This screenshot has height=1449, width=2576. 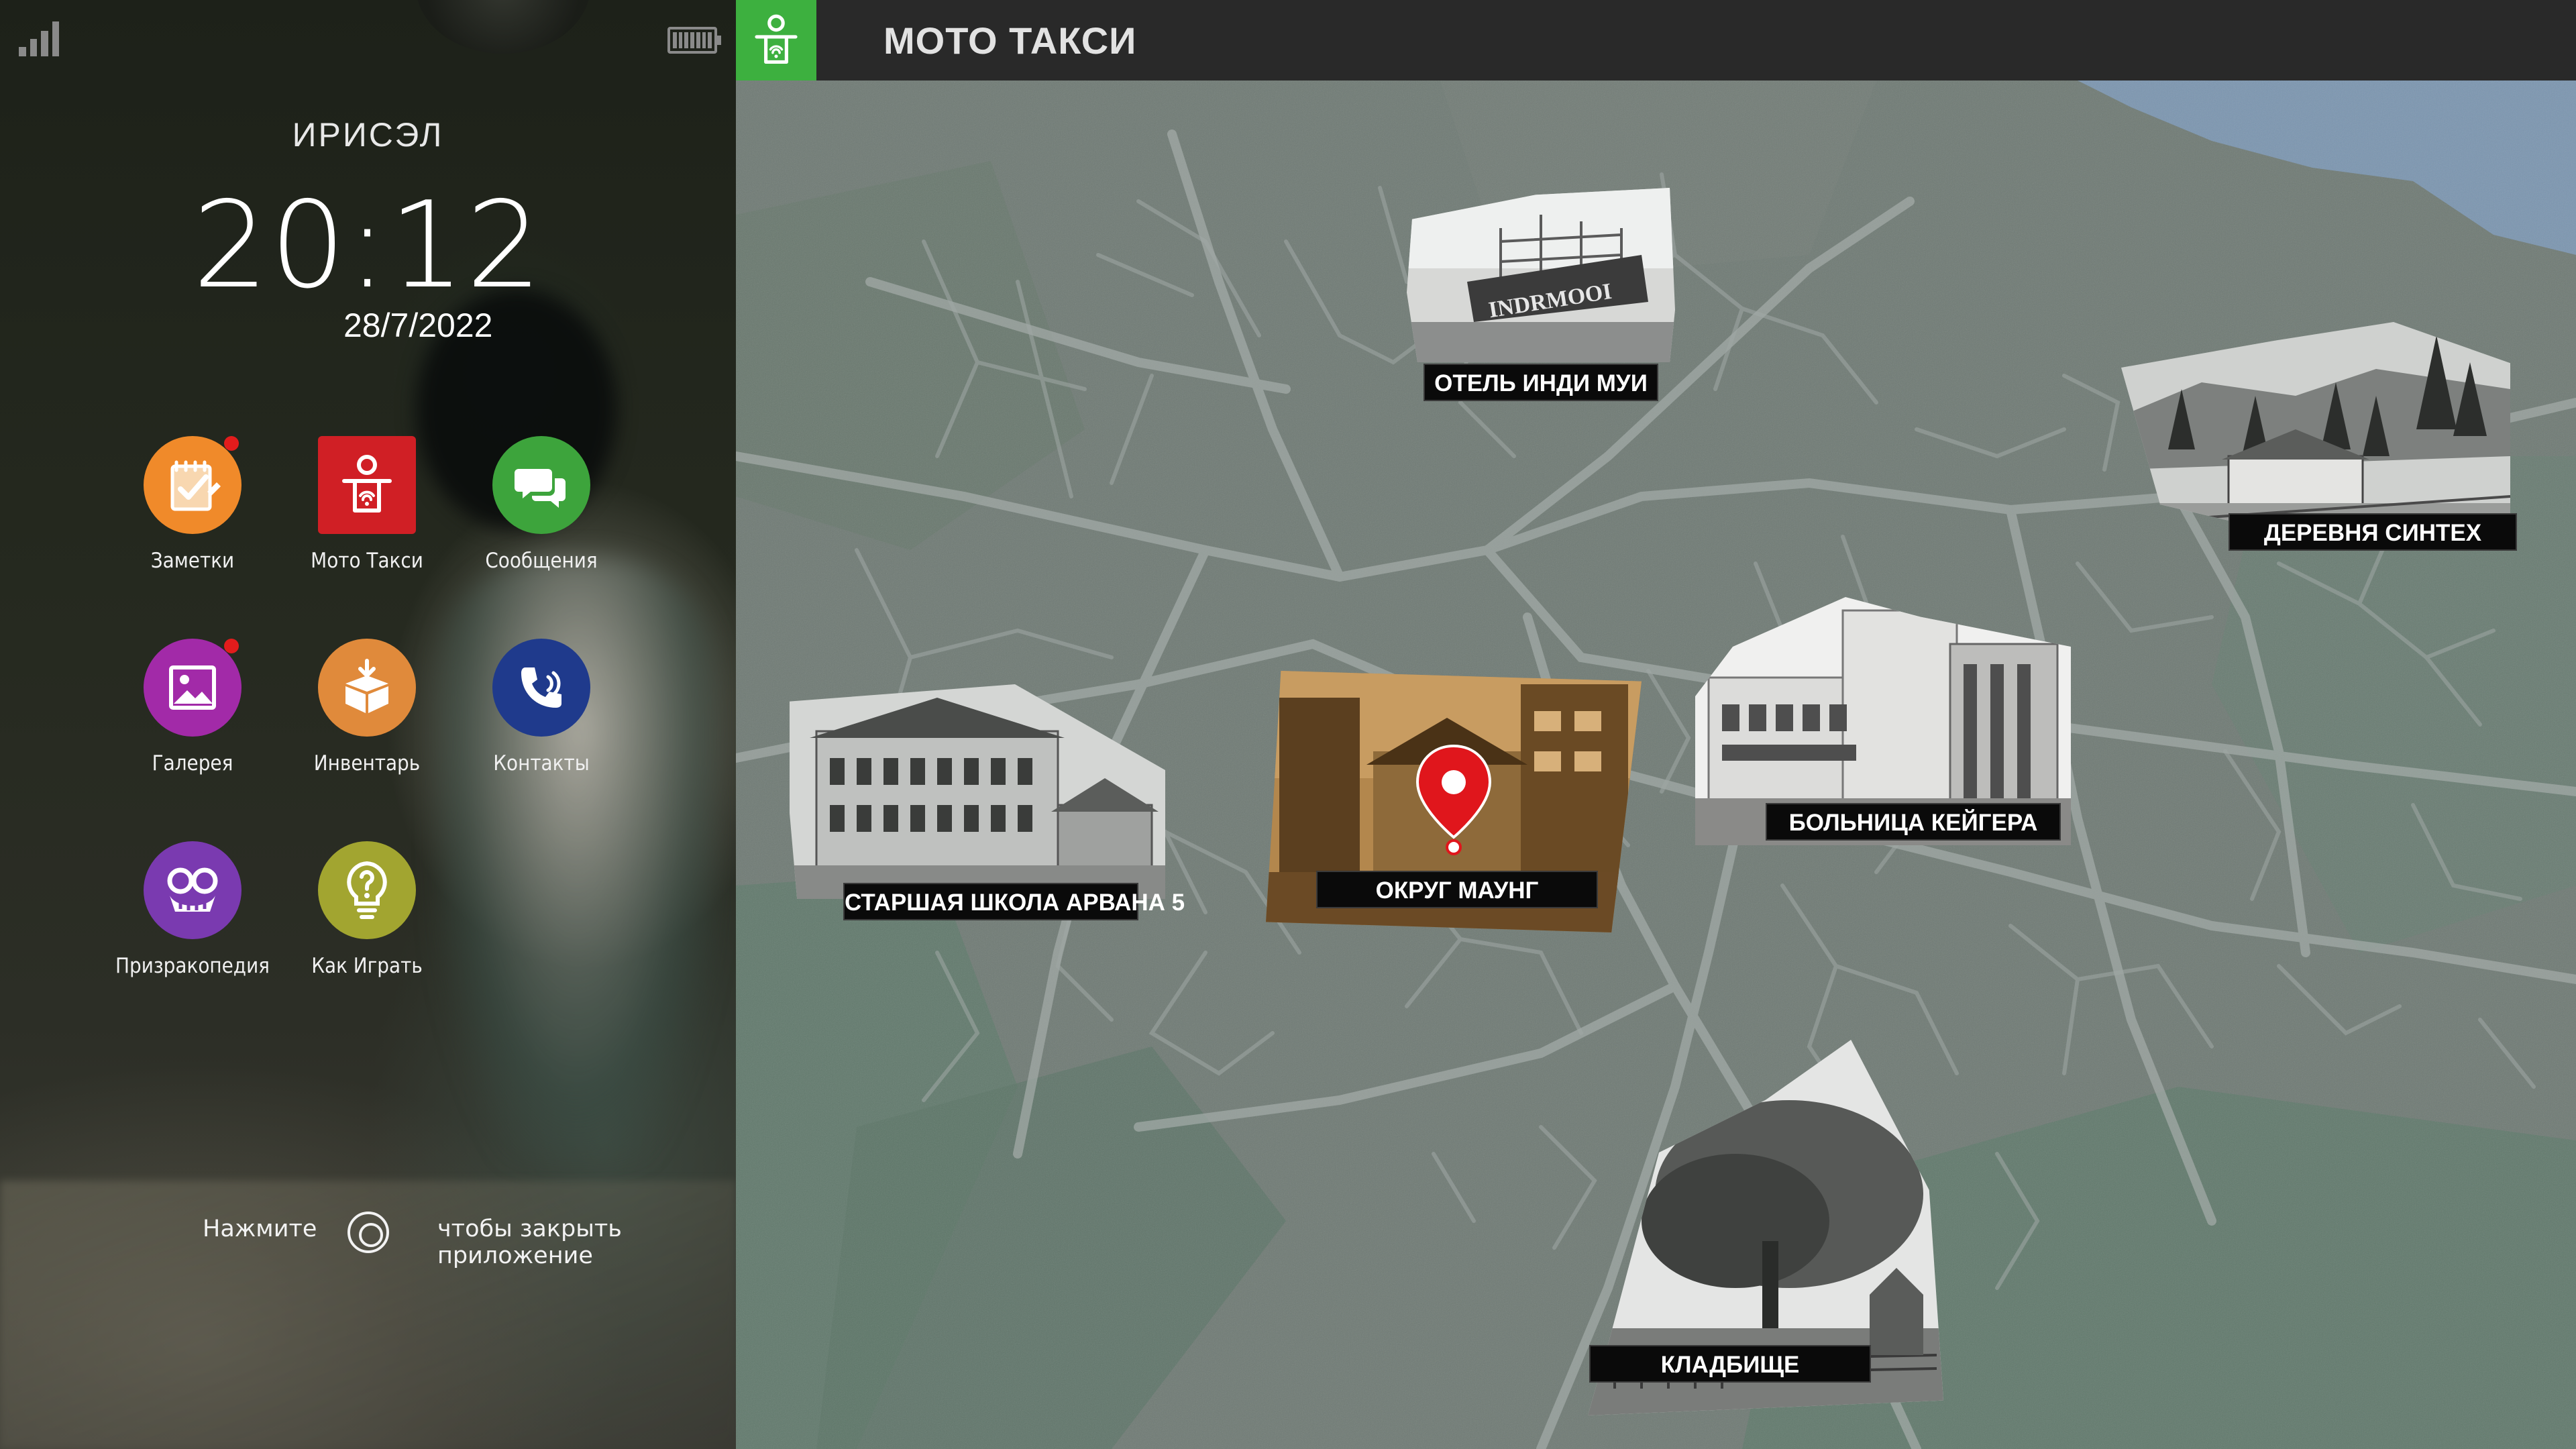 What do you see at coordinates (367, 890) in the screenshot?
I see `lightbulb-icon` at bounding box center [367, 890].